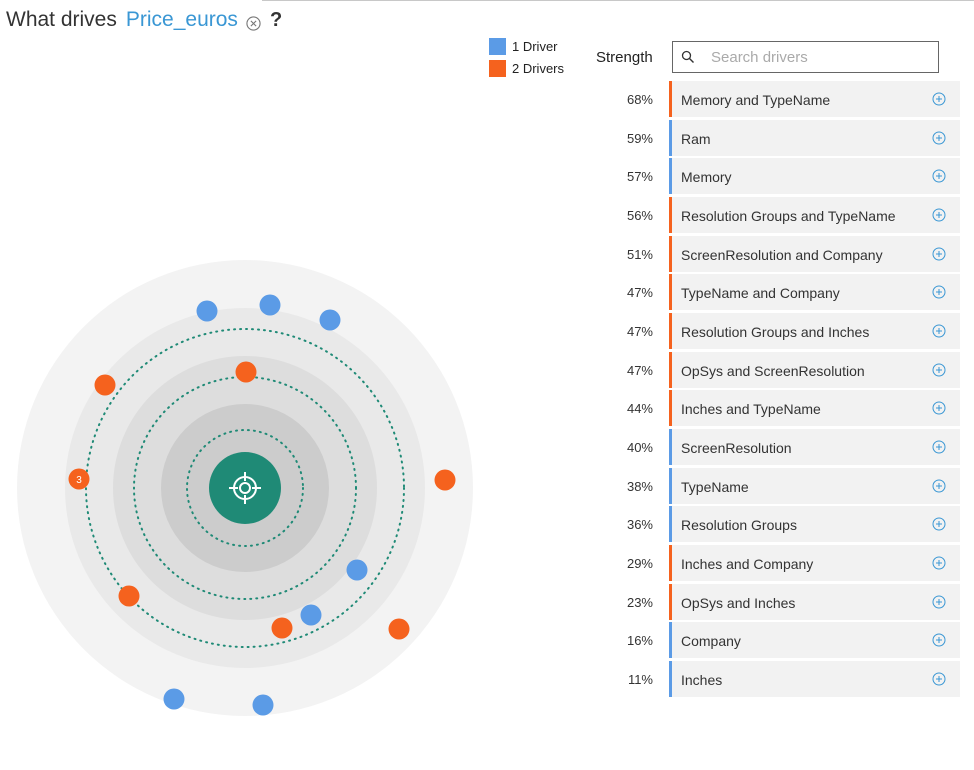 The height and width of the screenshot is (770, 974). What do you see at coordinates (816, 524) in the screenshot?
I see `driver-name-cell: Resolution Groups` at bounding box center [816, 524].